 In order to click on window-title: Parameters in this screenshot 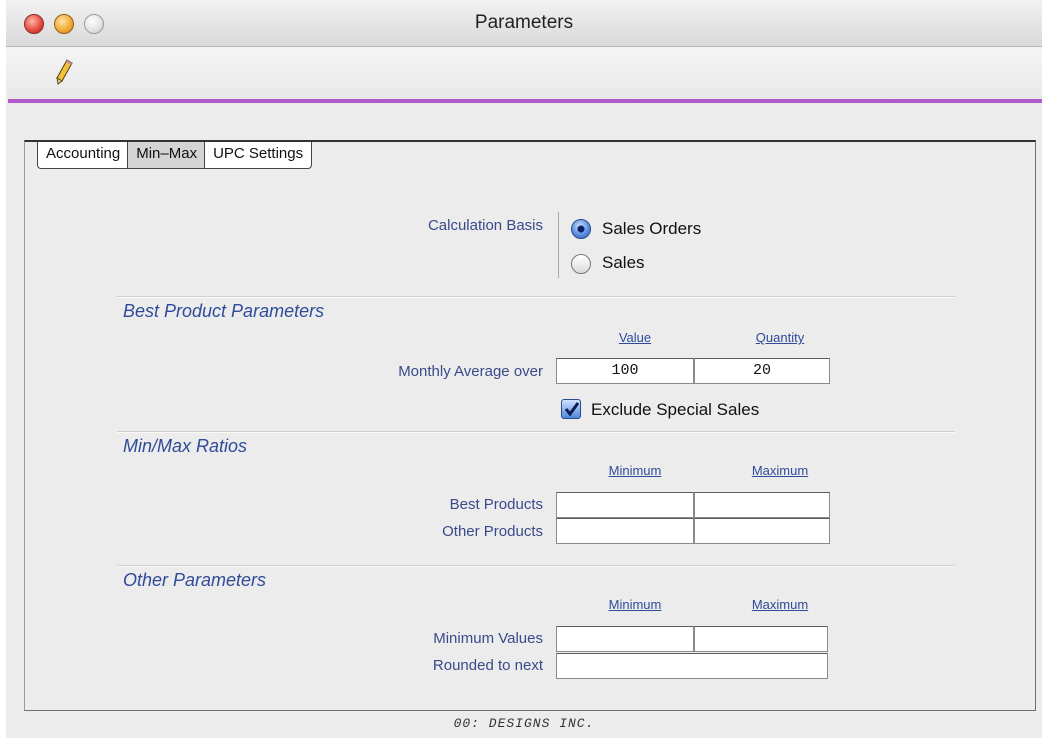, I will do `click(524, 22)`.